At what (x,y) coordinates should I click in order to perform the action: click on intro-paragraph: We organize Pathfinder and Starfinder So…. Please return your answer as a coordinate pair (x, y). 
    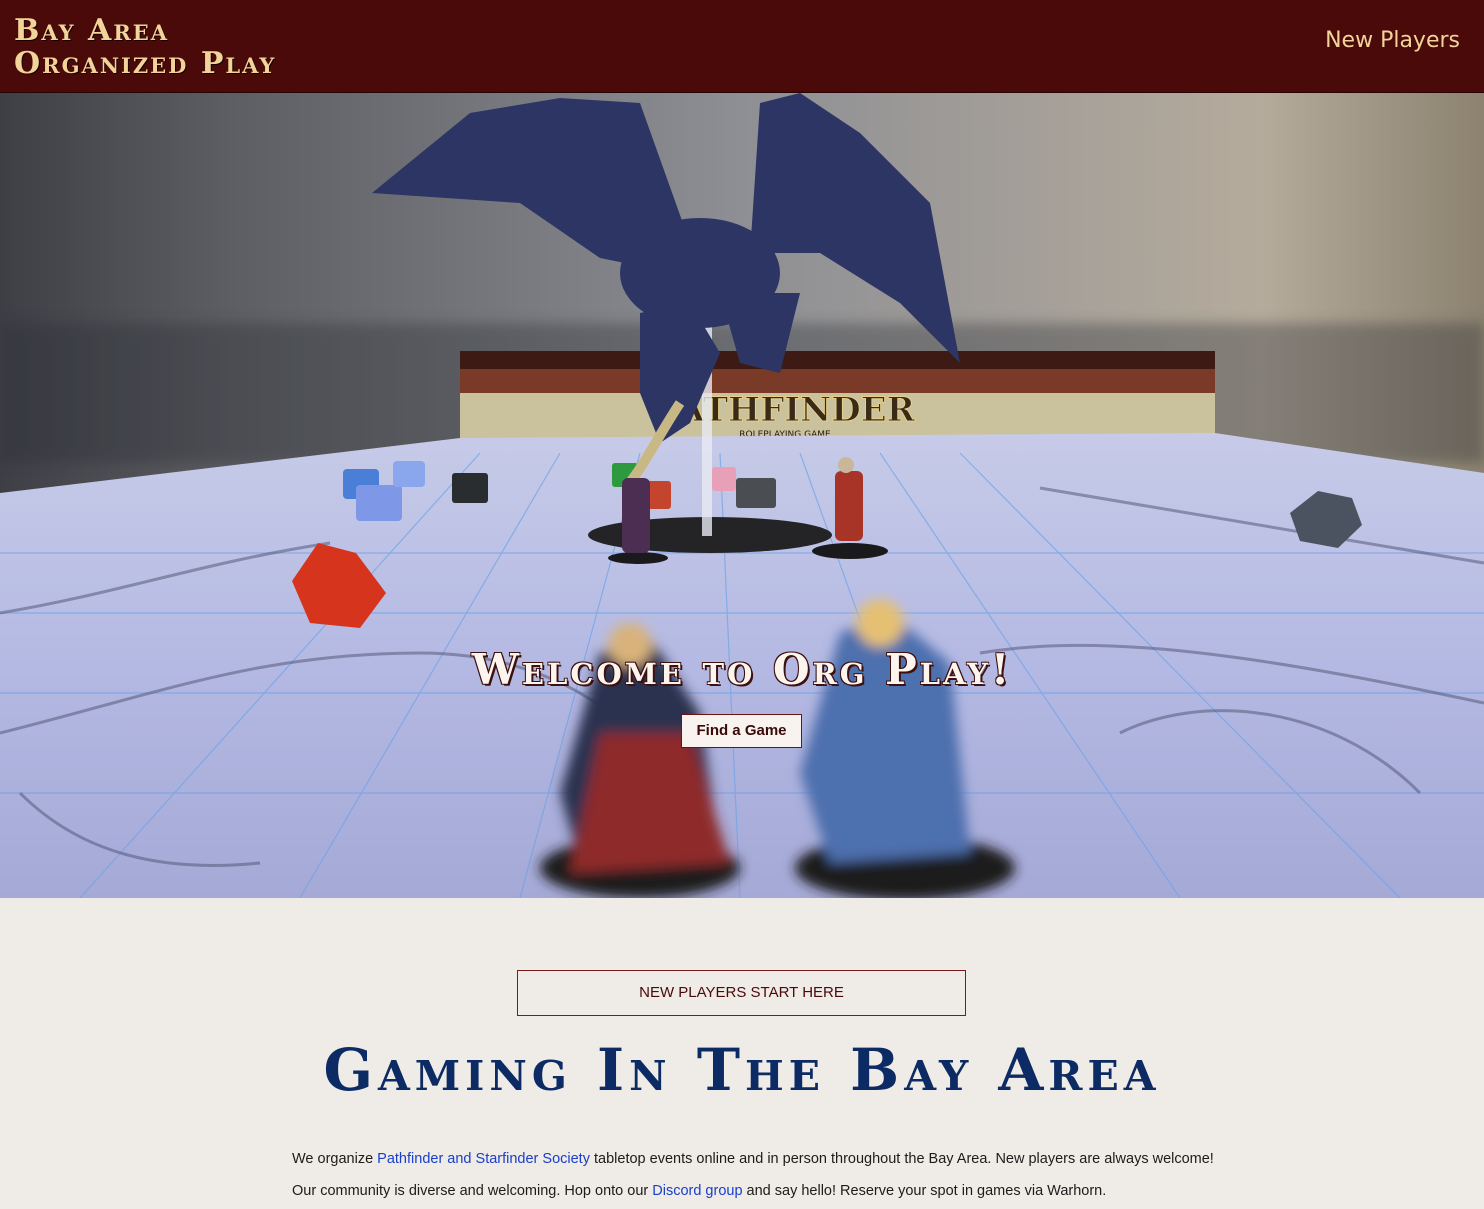
    Looking at the image, I should click on (772, 1159).